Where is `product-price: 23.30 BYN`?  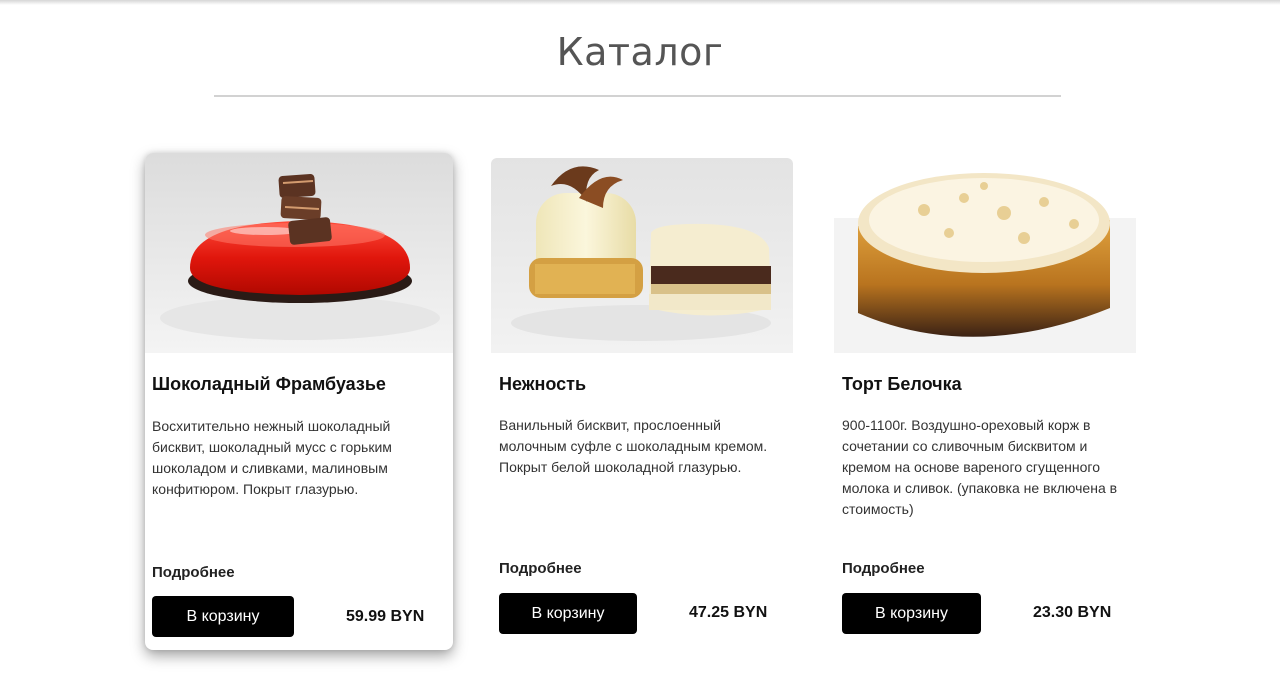
product-price: 23.30 BYN is located at coordinates (1072, 612).